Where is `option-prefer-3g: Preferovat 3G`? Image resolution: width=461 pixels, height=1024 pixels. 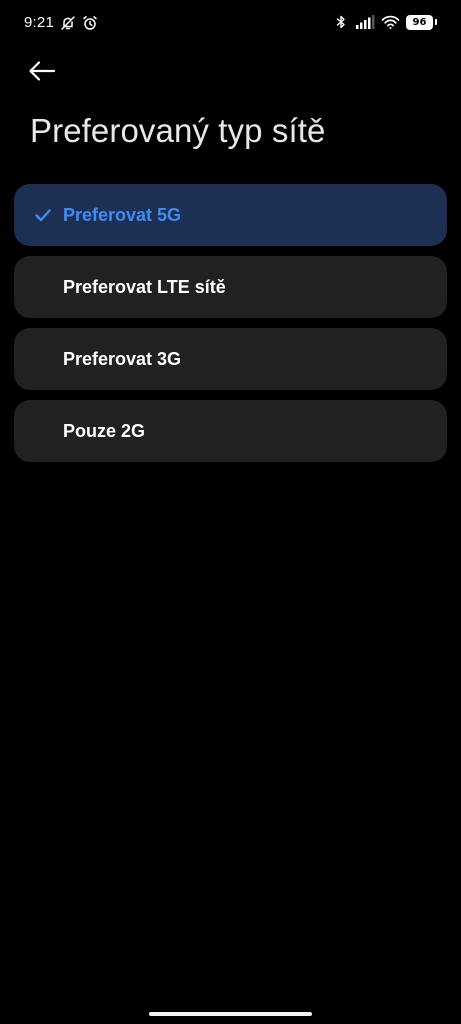 option-prefer-3g: Preferovat 3G is located at coordinates (230, 359).